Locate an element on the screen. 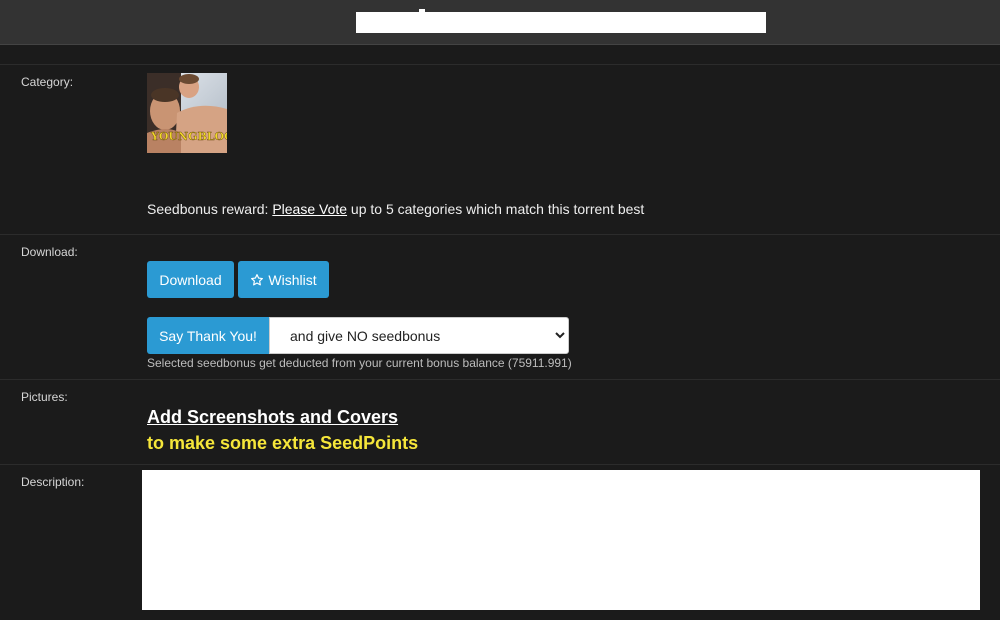  download-button: Download is located at coordinates (190, 279).